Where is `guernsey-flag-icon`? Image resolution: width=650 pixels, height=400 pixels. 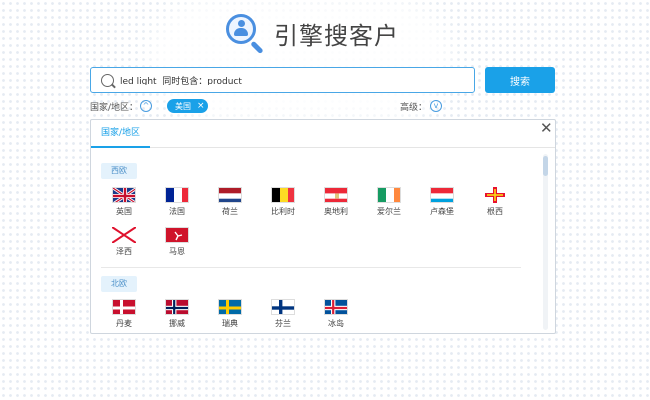
guernsey-flag-icon is located at coordinates (495, 195).